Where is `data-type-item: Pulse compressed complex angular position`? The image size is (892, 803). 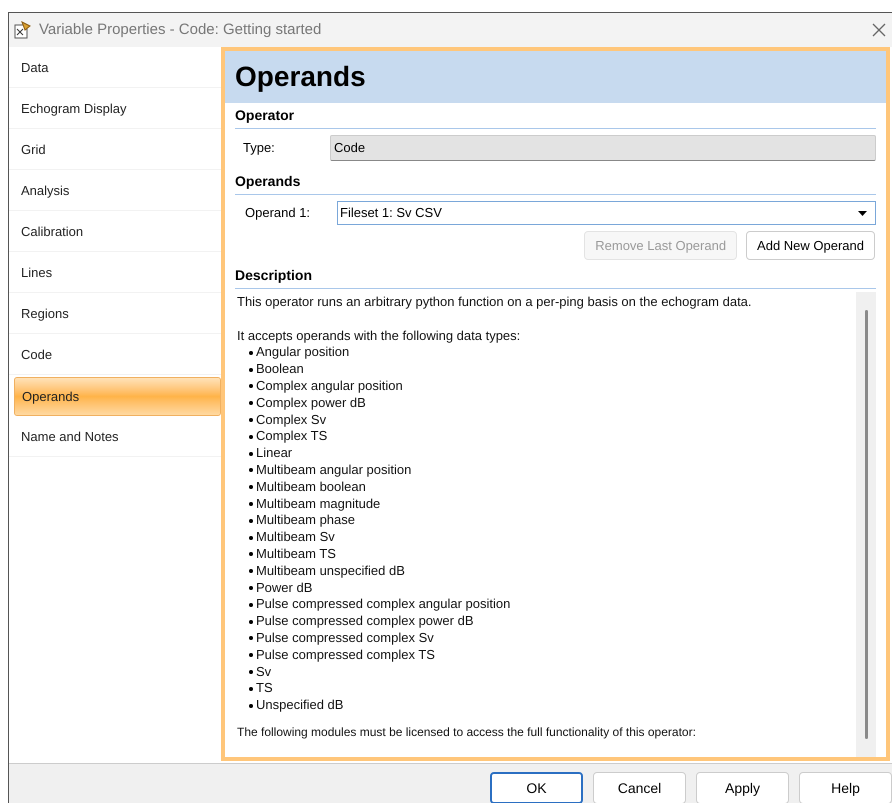
data-type-item: Pulse compressed complex angular position is located at coordinates (383, 605).